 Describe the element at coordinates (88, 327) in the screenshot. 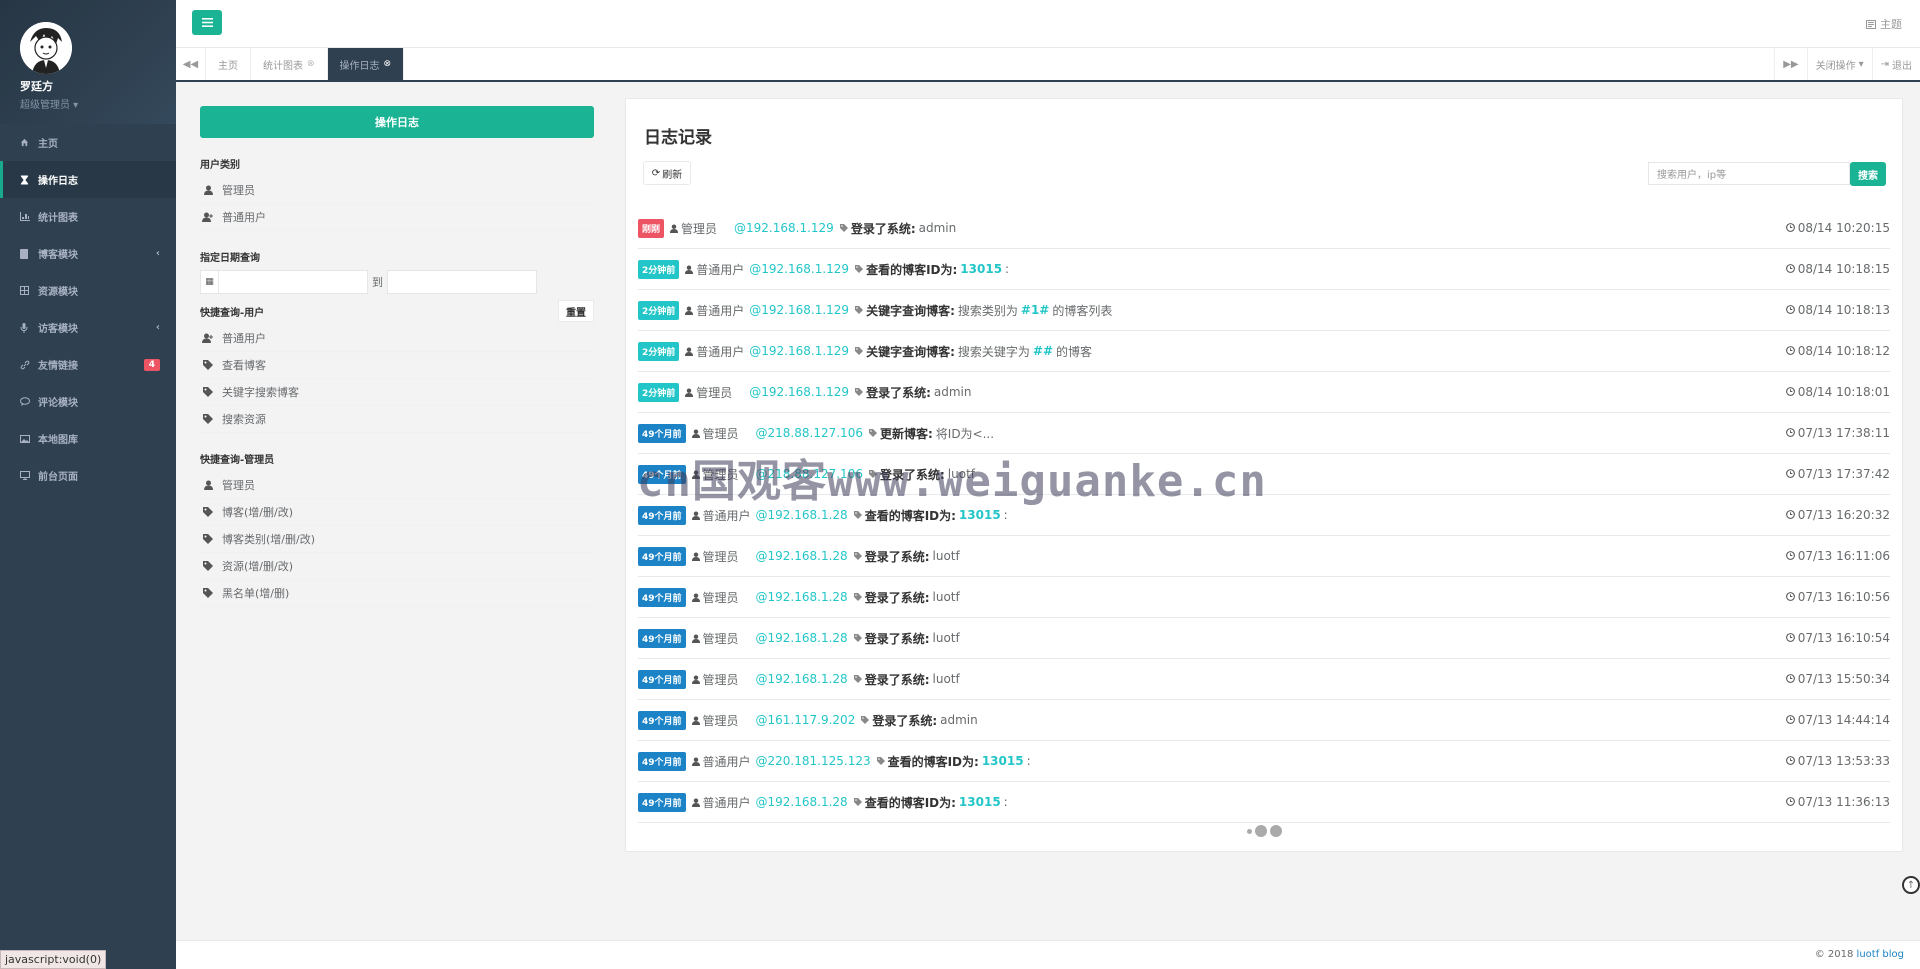

I see `sidebar-item-visitors: 访客模块 ‹` at that location.